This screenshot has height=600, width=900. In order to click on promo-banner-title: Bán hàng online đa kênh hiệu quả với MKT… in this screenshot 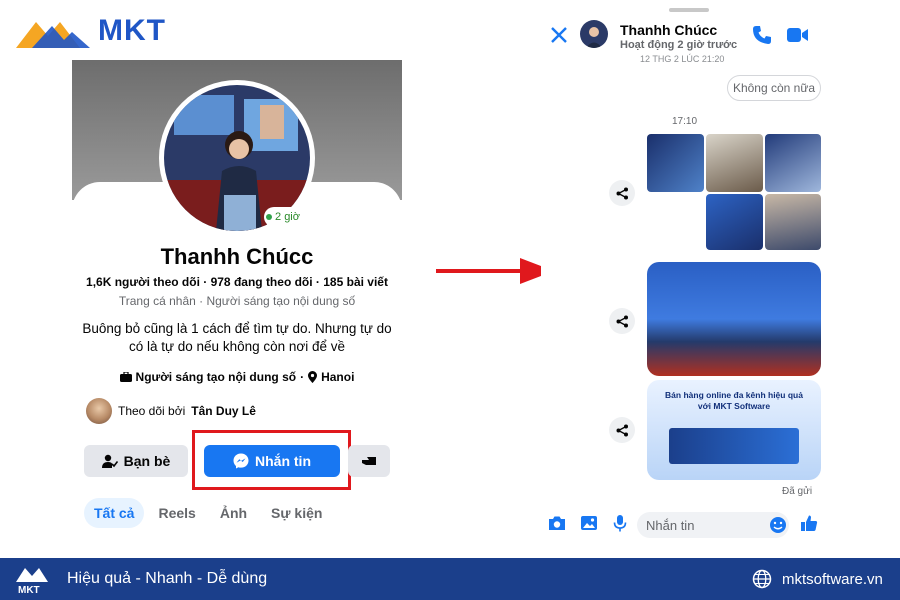, I will do `click(734, 400)`.